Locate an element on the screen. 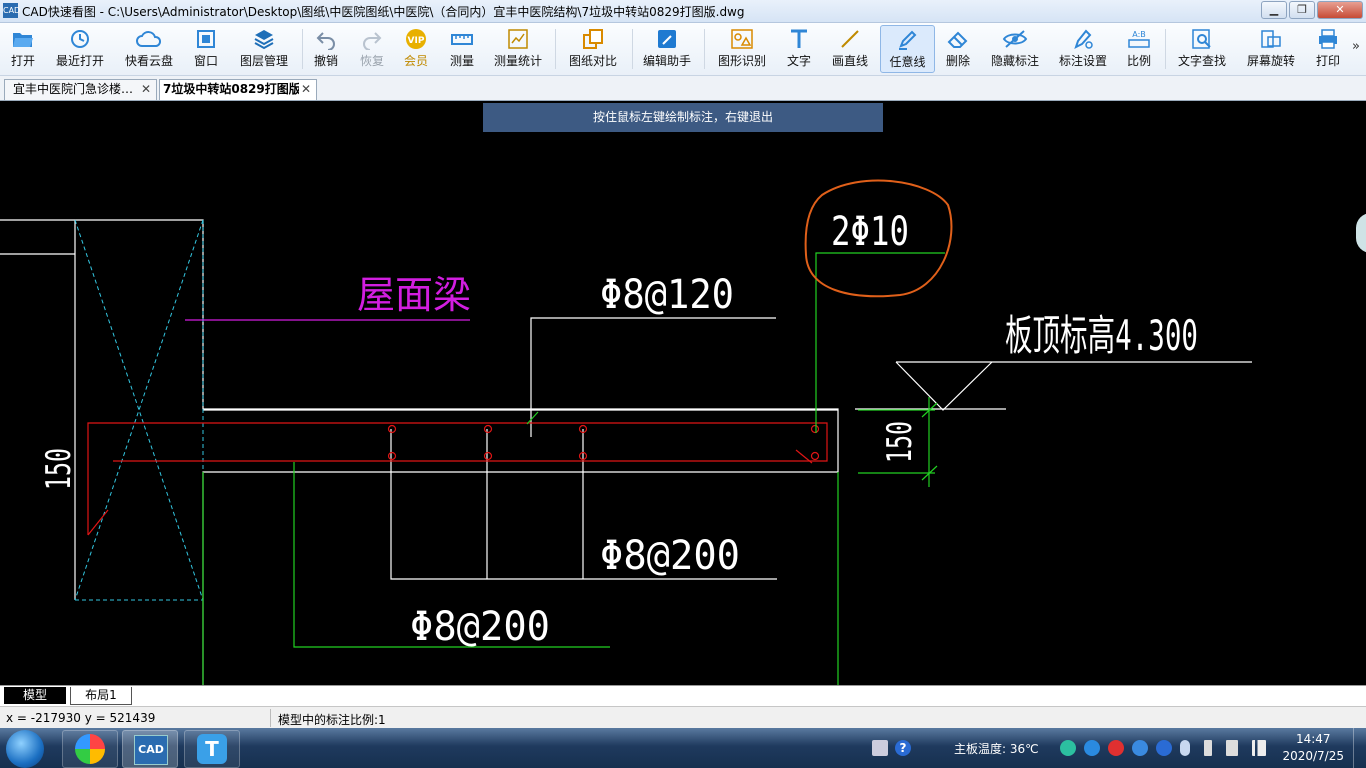 The image size is (1366, 768). show-desktop-button is located at coordinates (1359, 748).